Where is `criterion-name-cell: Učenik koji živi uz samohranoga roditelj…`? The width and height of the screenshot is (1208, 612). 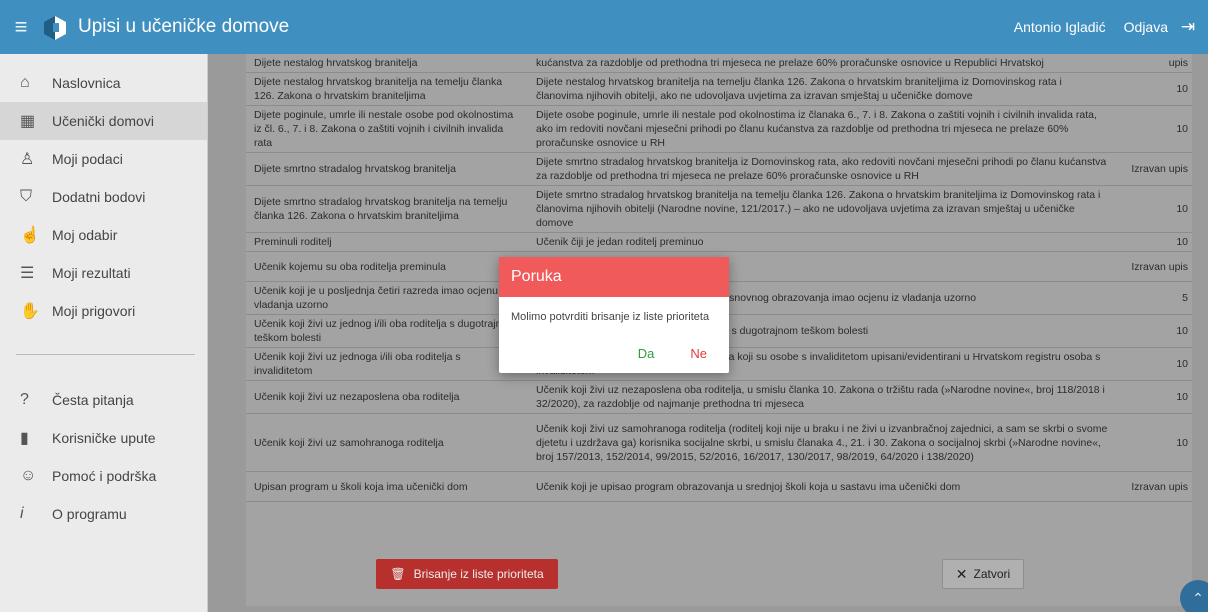
criterion-name-cell: Učenik koji živi uz samohranoga roditelj… is located at coordinates (387, 442).